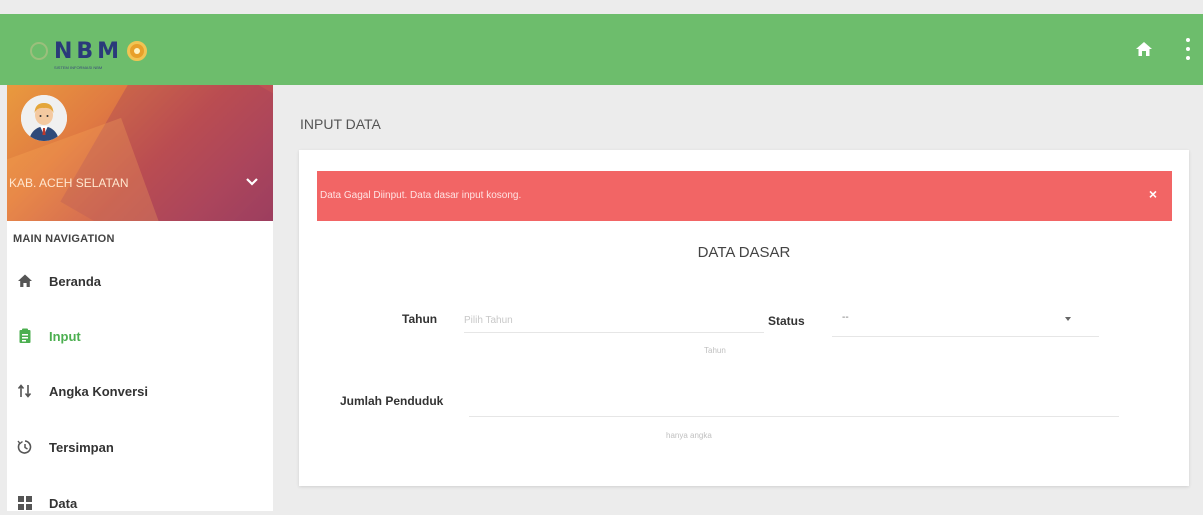 Image resolution: width=1203 pixels, height=515 pixels. Describe the element at coordinates (25, 391) in the screenshot. I see `swap-icon` at that location.